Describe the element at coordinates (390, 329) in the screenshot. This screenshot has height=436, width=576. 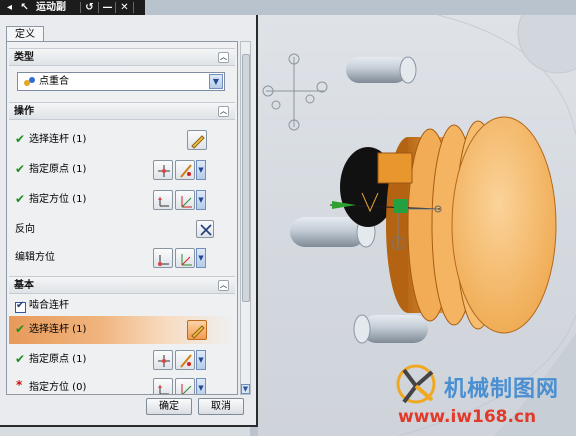
I see `pin-bottom` at that location.